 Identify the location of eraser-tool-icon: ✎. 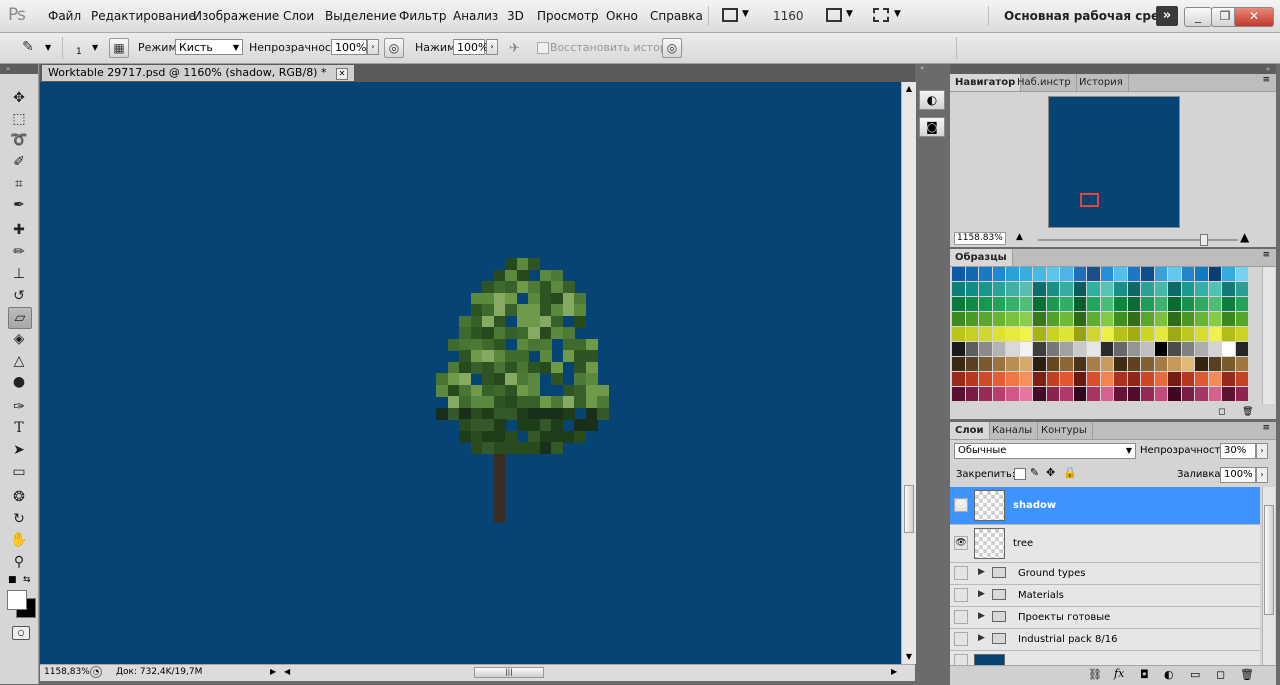
(28, 48).